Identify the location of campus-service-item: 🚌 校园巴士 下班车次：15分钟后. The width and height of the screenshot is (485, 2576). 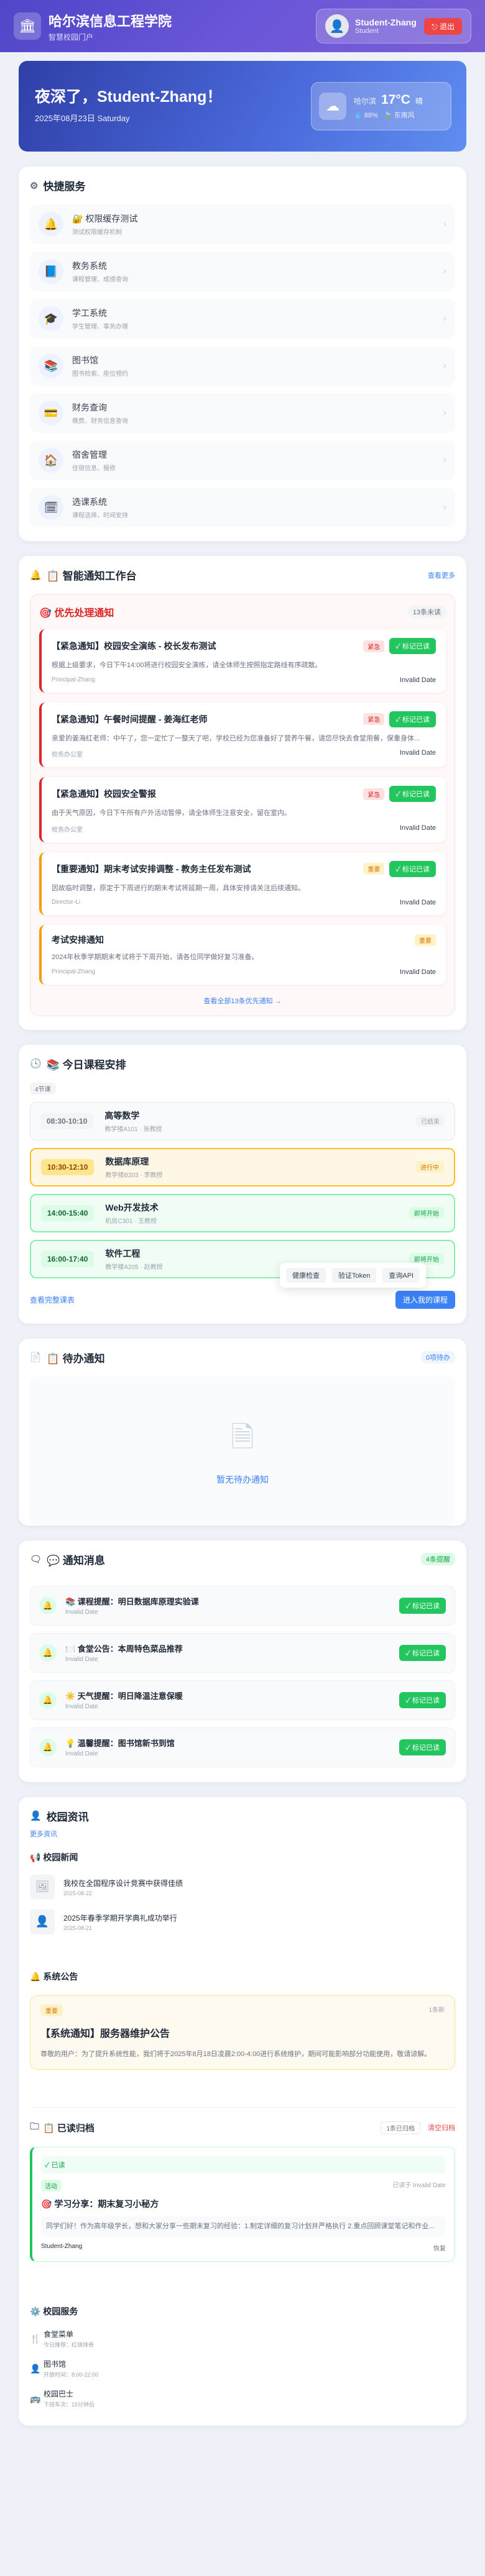
(242, 2398).